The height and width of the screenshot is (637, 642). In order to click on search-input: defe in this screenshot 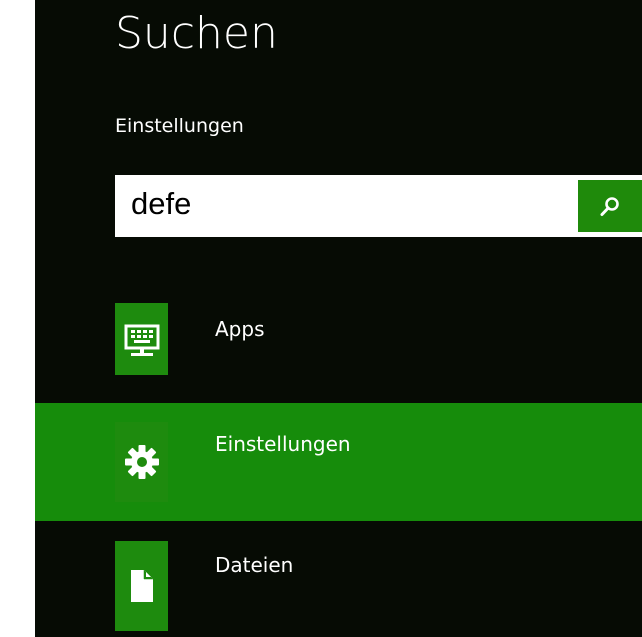, I will do `click(378, 206)`.